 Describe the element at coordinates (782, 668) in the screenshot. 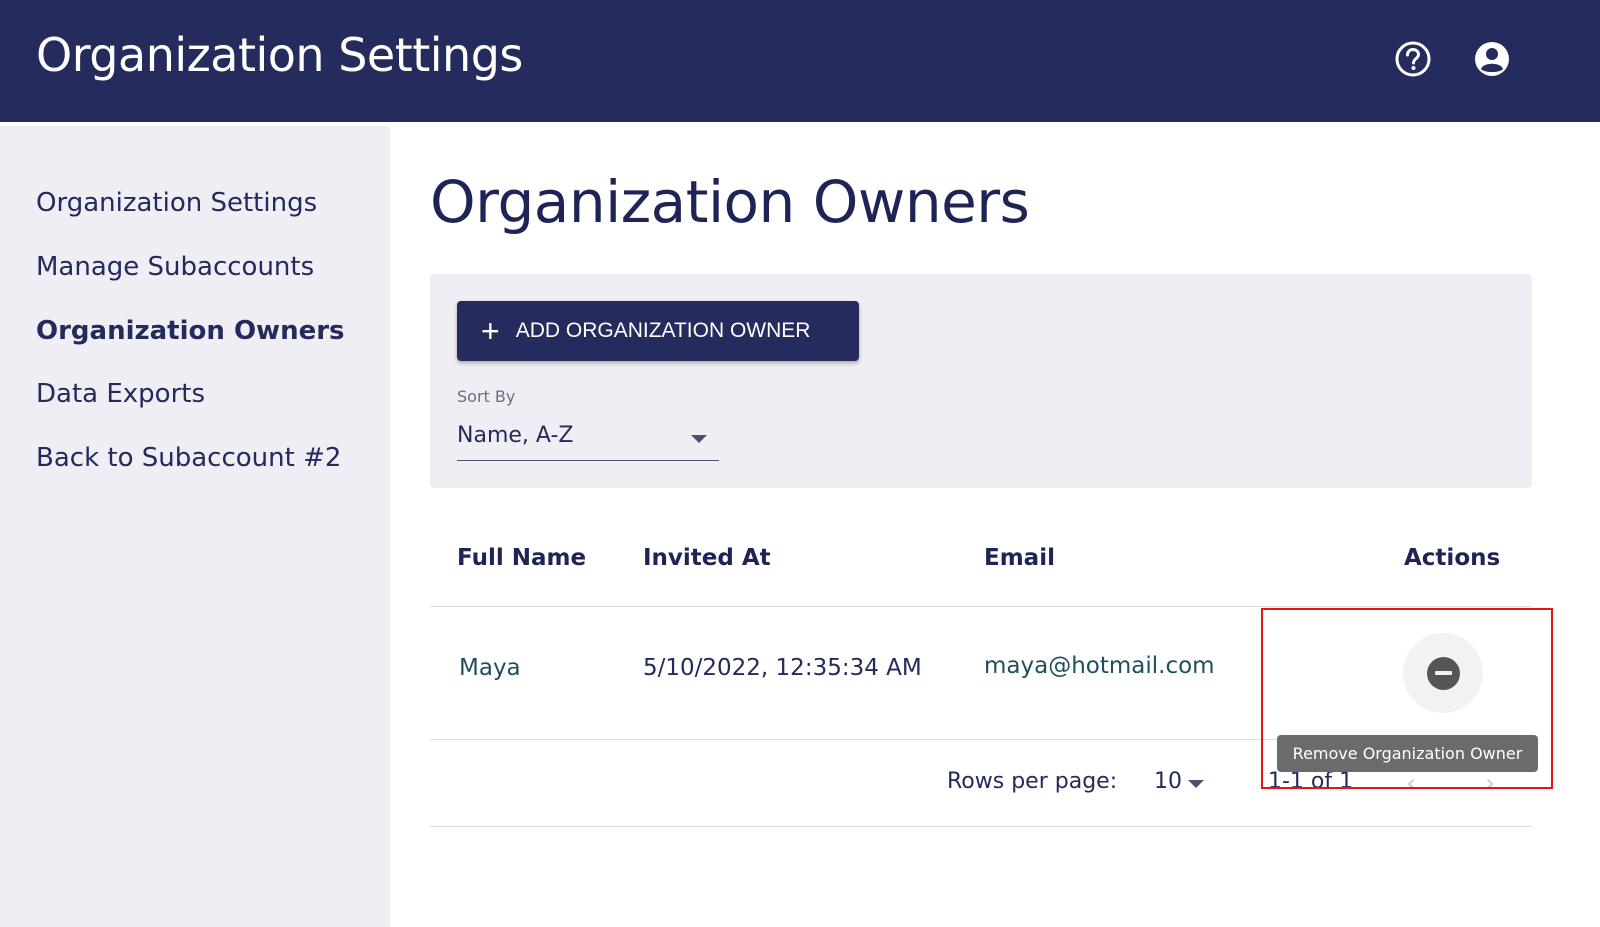

I see `owner-invited-at: 5/10/2022, 12:35:34 AM` at that location.